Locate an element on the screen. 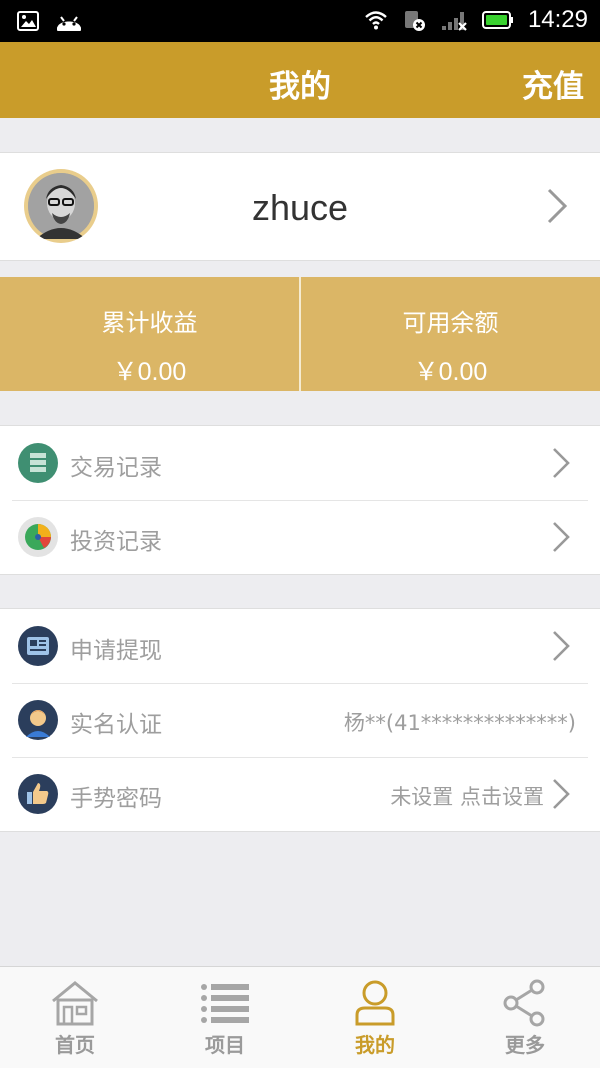 The height and width of the screenshot is (1068, 600). total-earnings: 累计收益 ￥0.00 is located at coordinates (149, 334).